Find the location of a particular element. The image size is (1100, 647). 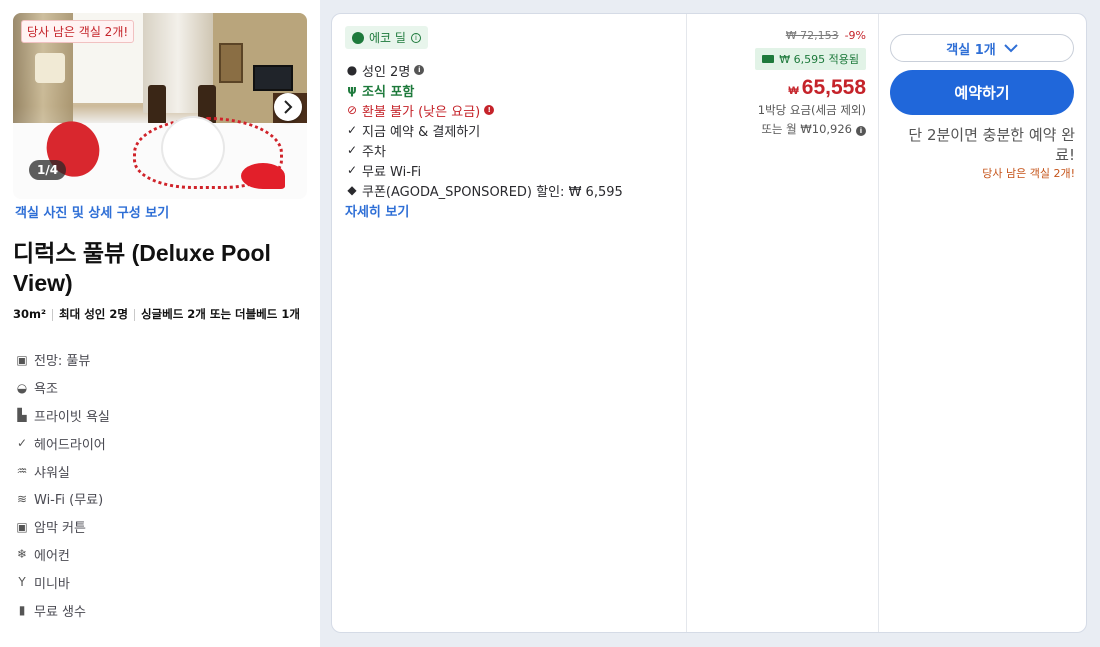

original-price: ₩ 72,153 -9% is located at coordinates (776, 35).